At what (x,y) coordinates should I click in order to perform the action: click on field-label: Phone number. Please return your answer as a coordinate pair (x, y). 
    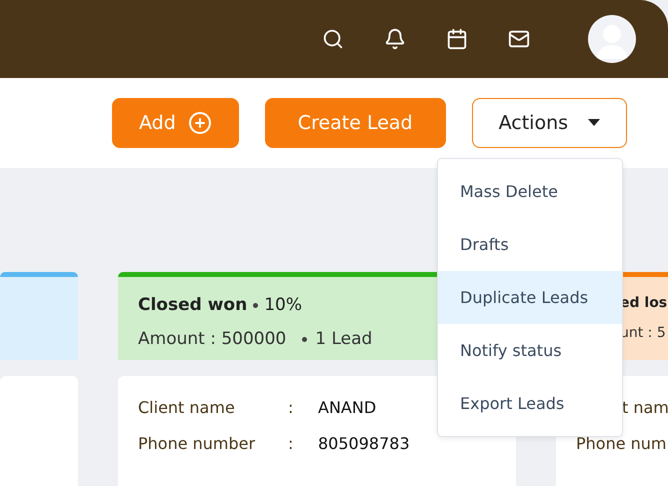
    Looking at the image, I should click on (197, 443).